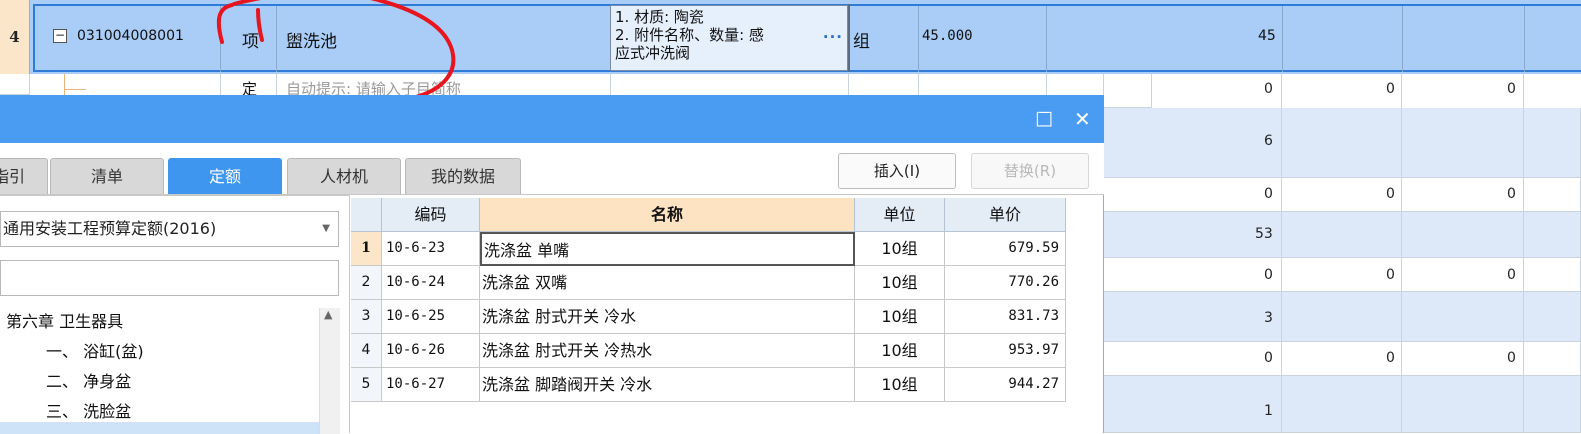 This screenshot has width=1581, height=434. Describe the element at coordinates (463, 176) in the screenshot. I see `tab-my-data: 我的数据` at that location.